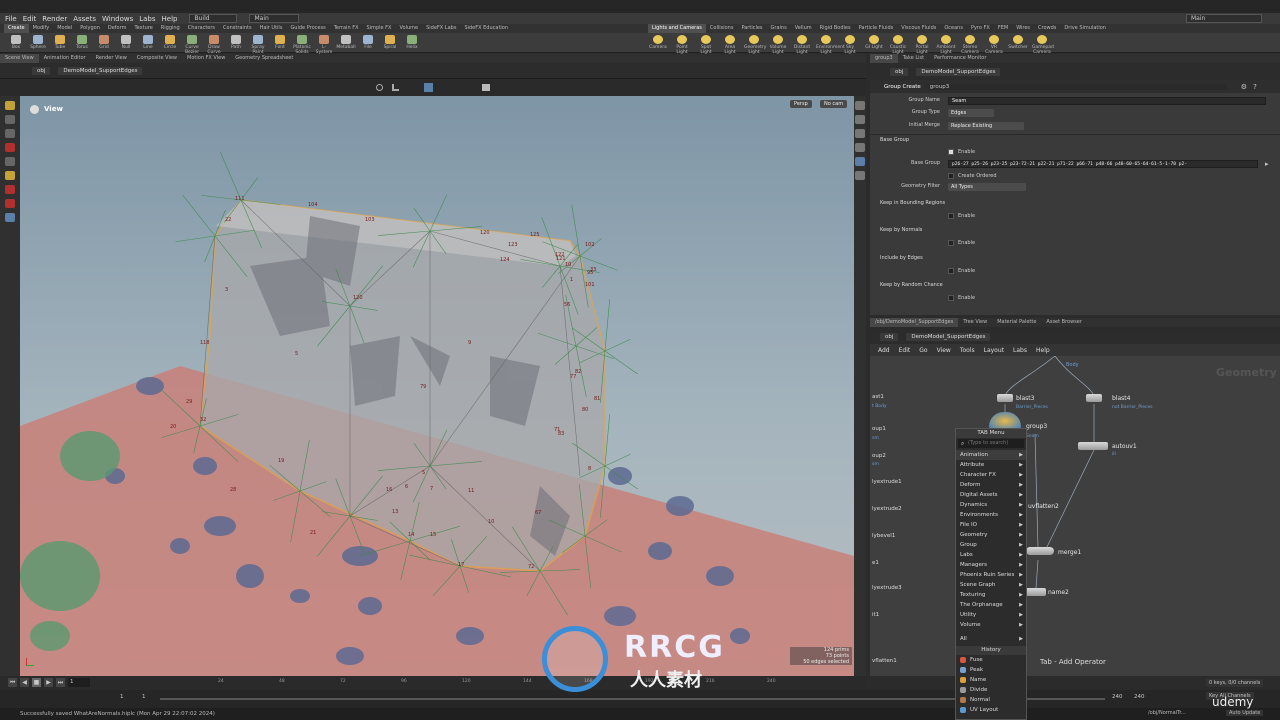 Image resolution: width=1280 pixels, height=720 pixels. I want to click on tab-render-view: Render View, so click(111, 58).